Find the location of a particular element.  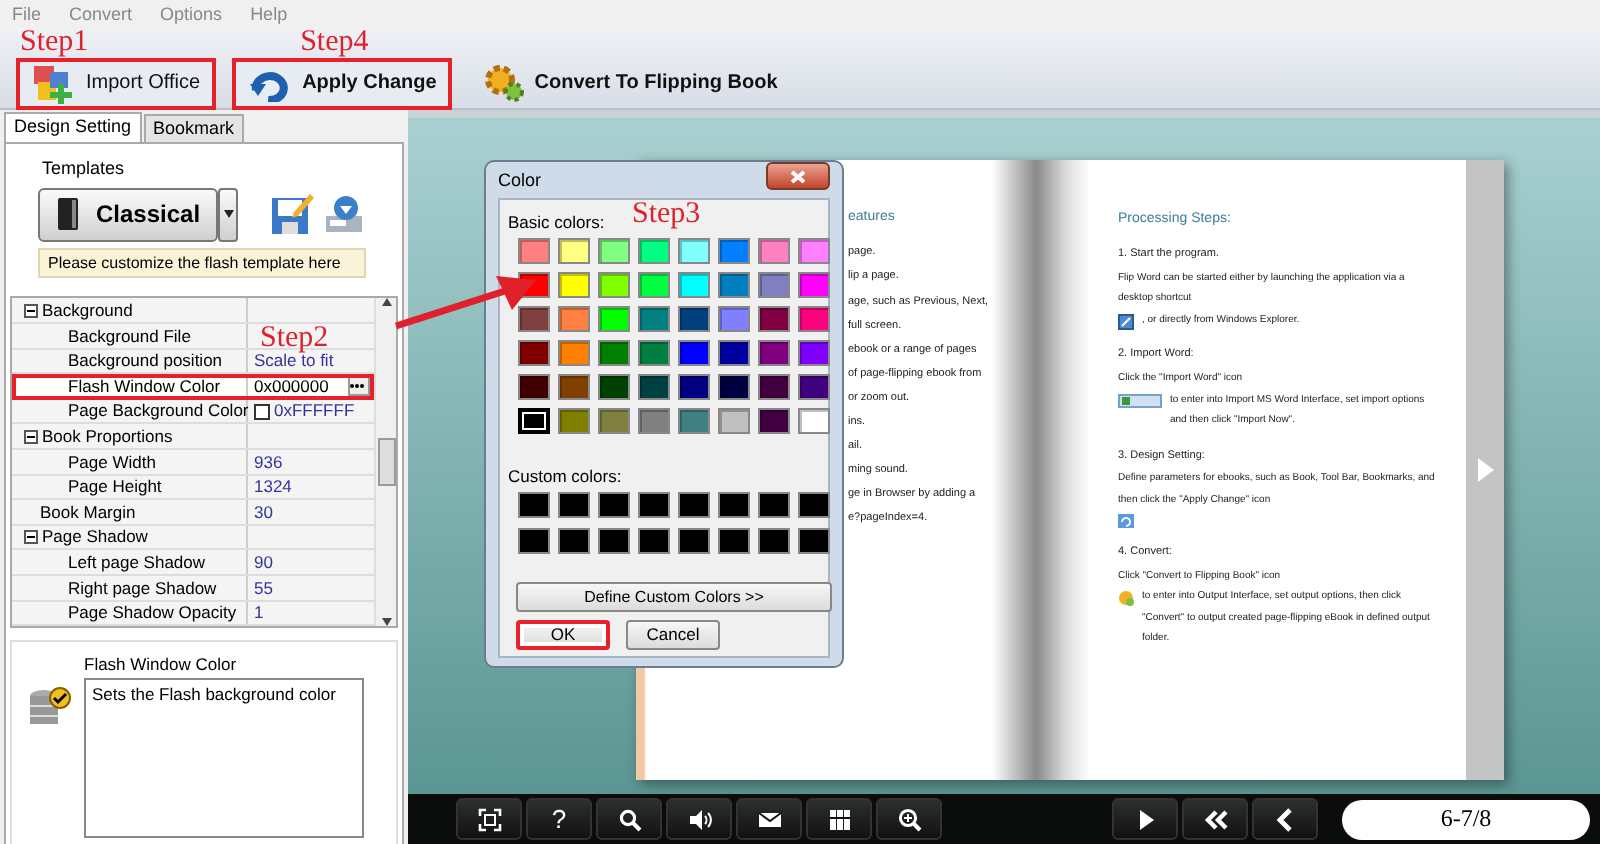

scroll-thumb is located at coordinates (386, 462).